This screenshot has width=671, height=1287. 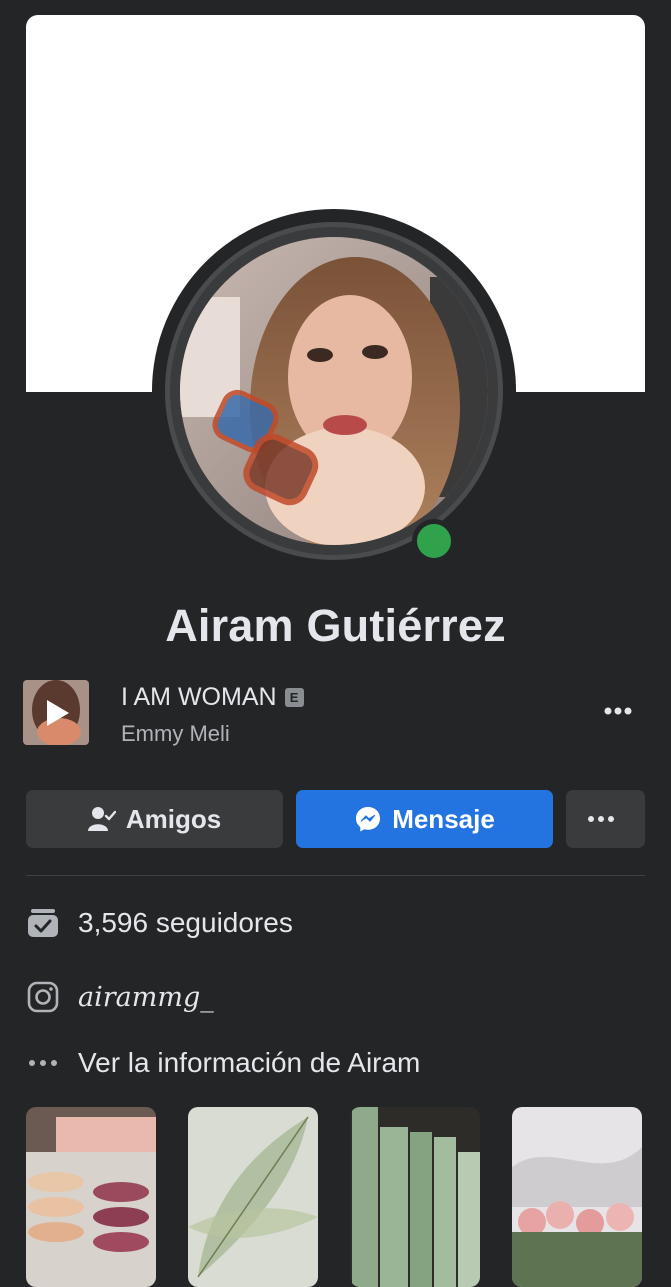 What do you see at coordinates (56, 712) in the screenshot?
I see `song-play-button` at bounding box center [56, 712].